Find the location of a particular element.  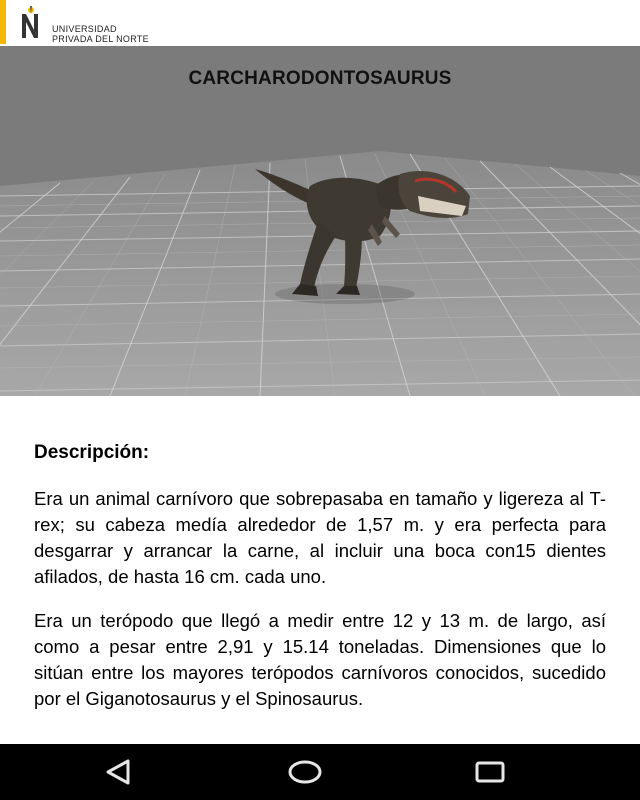

description-heading: Descripción: is located at coordinates (92, 452).